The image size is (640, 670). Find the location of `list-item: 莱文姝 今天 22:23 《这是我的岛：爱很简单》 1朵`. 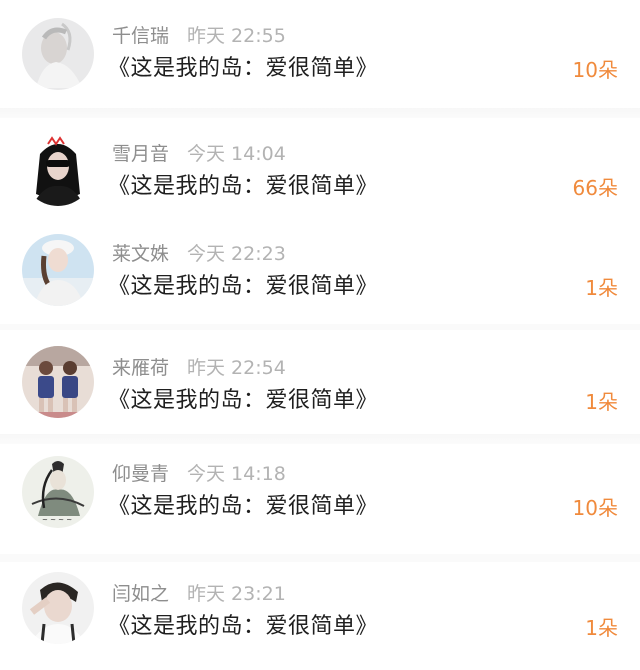

list-item: 莱文姝 今天 22:23 《这是我的岛：爱很简单》 1朵 is located at coordinates (320, 274).